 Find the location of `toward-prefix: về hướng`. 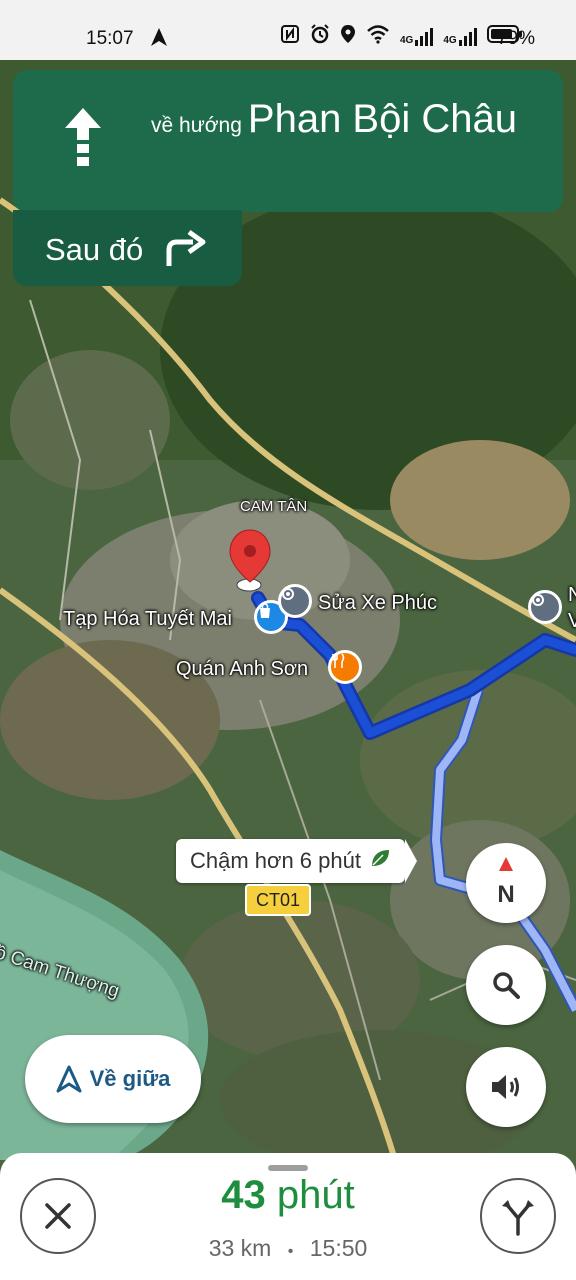

toward-prefix: về hướng is located at coordinates (196, 125).